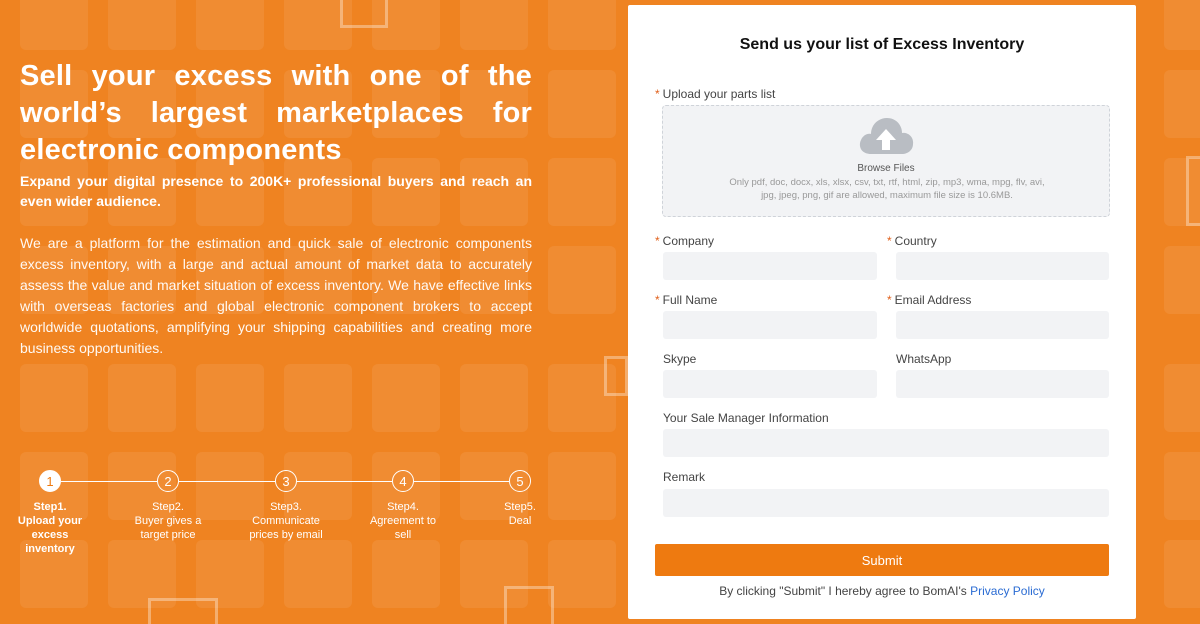 The width and height of the screenshot is (1200, 624). I want to click on step-number-circle: 3, so click(286, 481).